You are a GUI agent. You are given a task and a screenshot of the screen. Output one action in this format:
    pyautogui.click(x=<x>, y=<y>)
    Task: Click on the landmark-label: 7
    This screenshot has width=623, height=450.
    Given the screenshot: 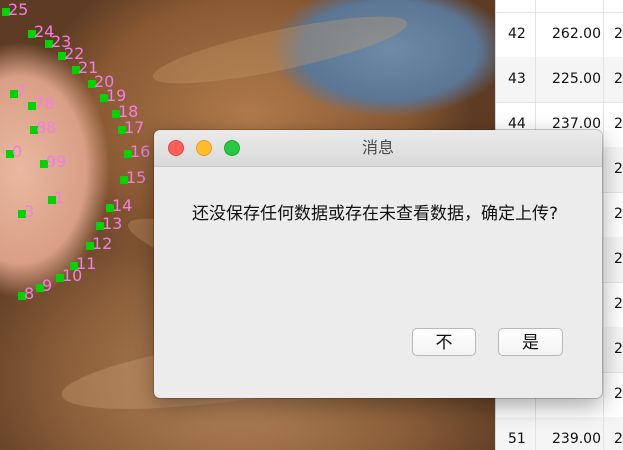 What is the action you would take?
    pyautogui.click(x=21, y=91)
    